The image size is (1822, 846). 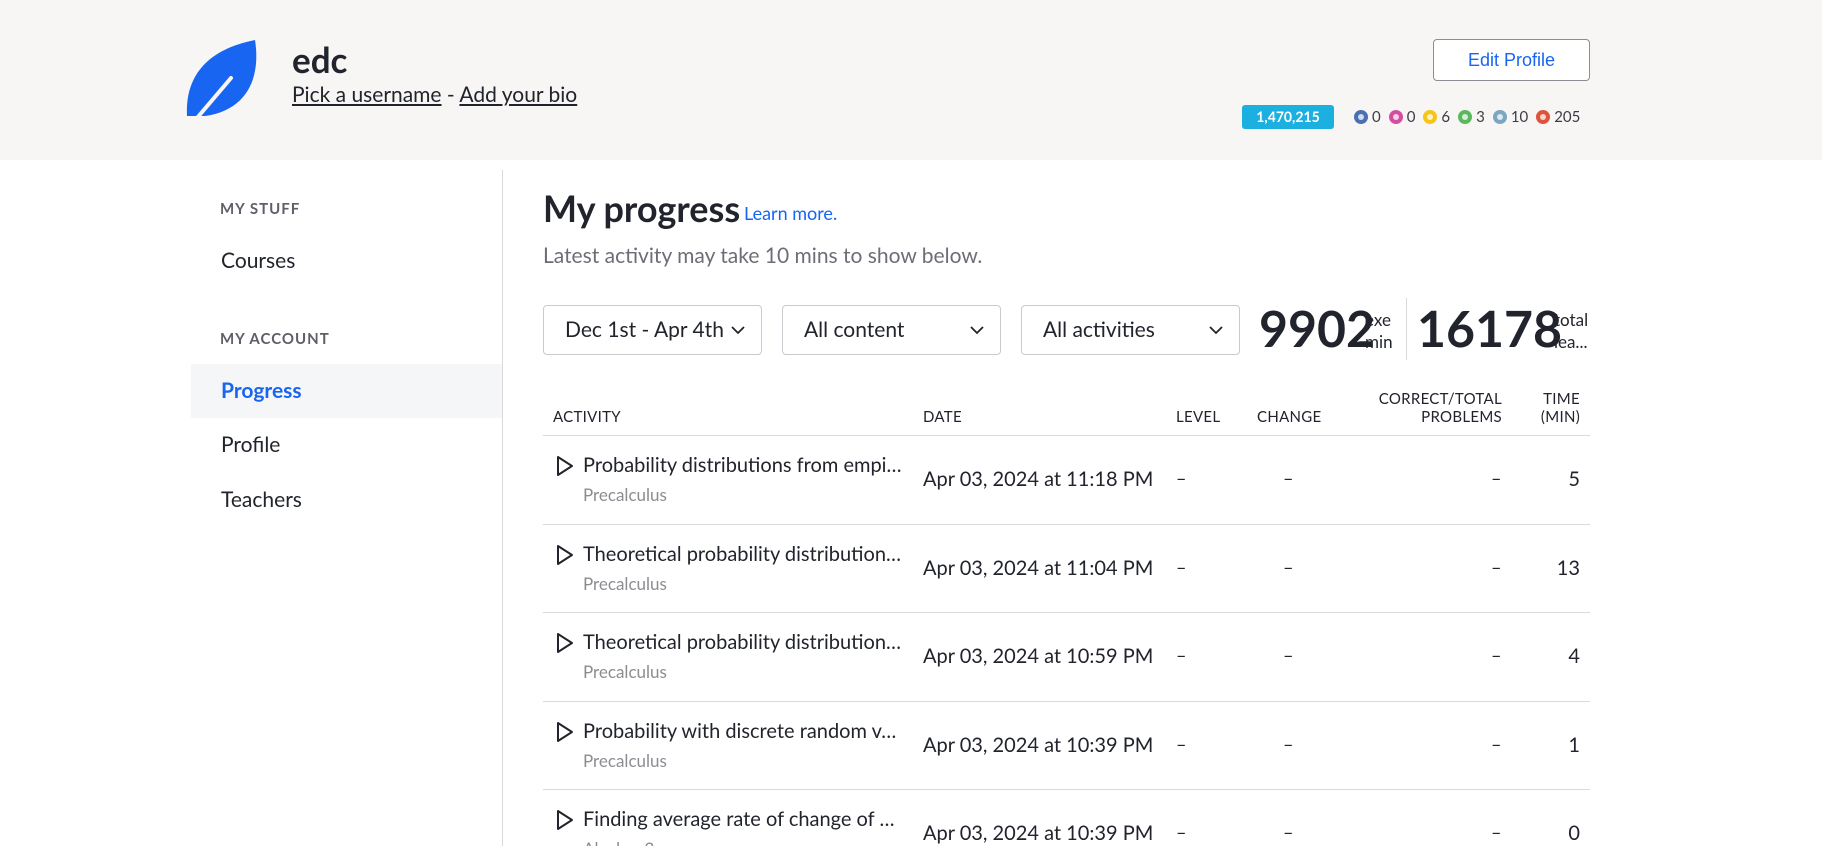 I want to click on column-header-time: TIME (MIN), so click(x=1560, y=408).